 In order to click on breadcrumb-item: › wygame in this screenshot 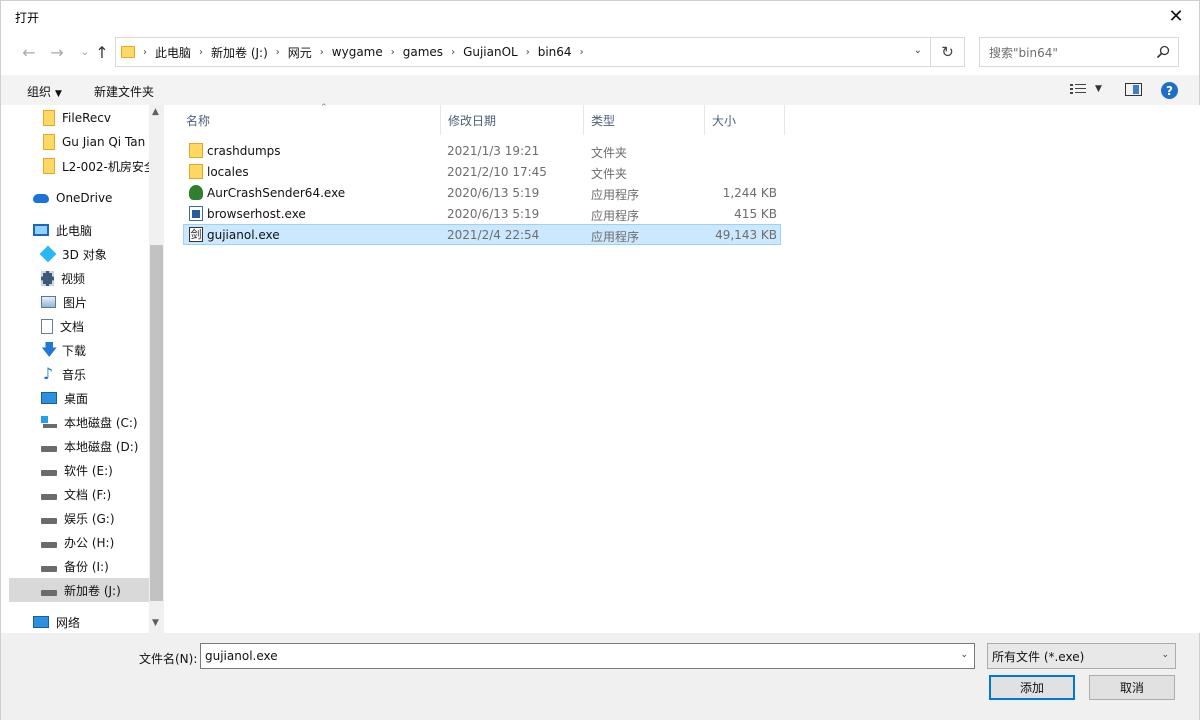, I will do `click(347, 52)`.